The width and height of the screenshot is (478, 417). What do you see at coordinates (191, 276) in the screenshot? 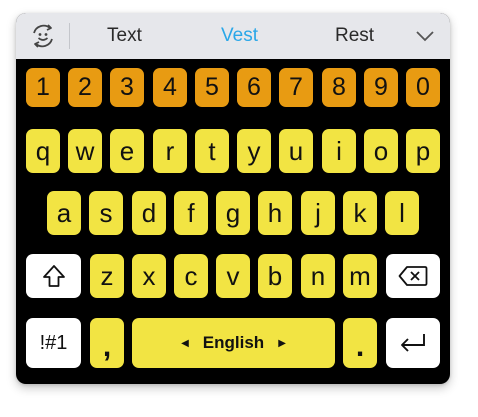
I see `key-c: c` at bounding box center [191, 276].